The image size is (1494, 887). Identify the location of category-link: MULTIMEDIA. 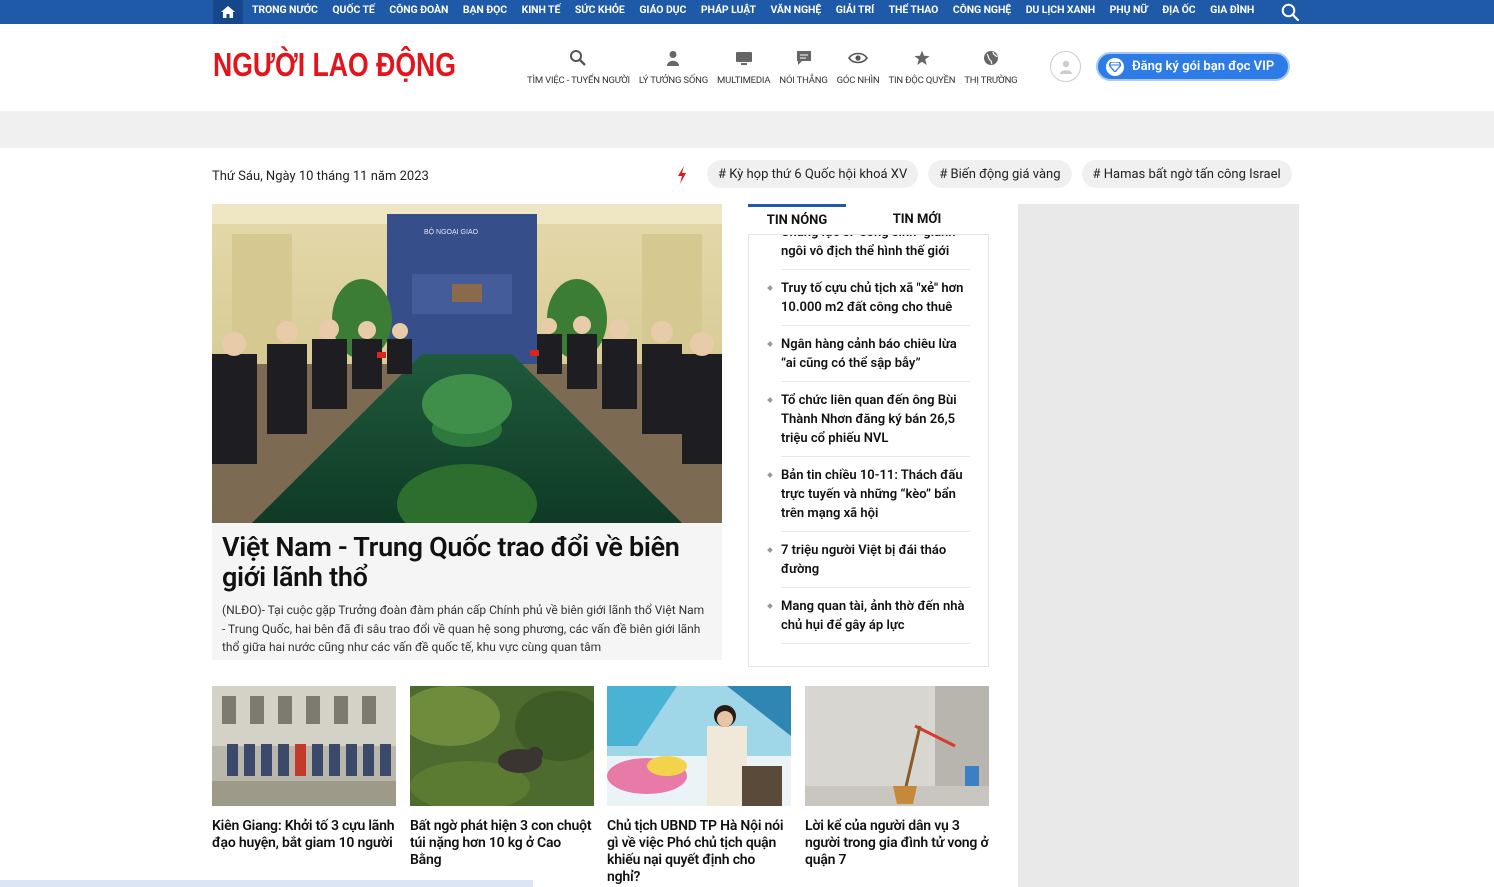
(744, 67).